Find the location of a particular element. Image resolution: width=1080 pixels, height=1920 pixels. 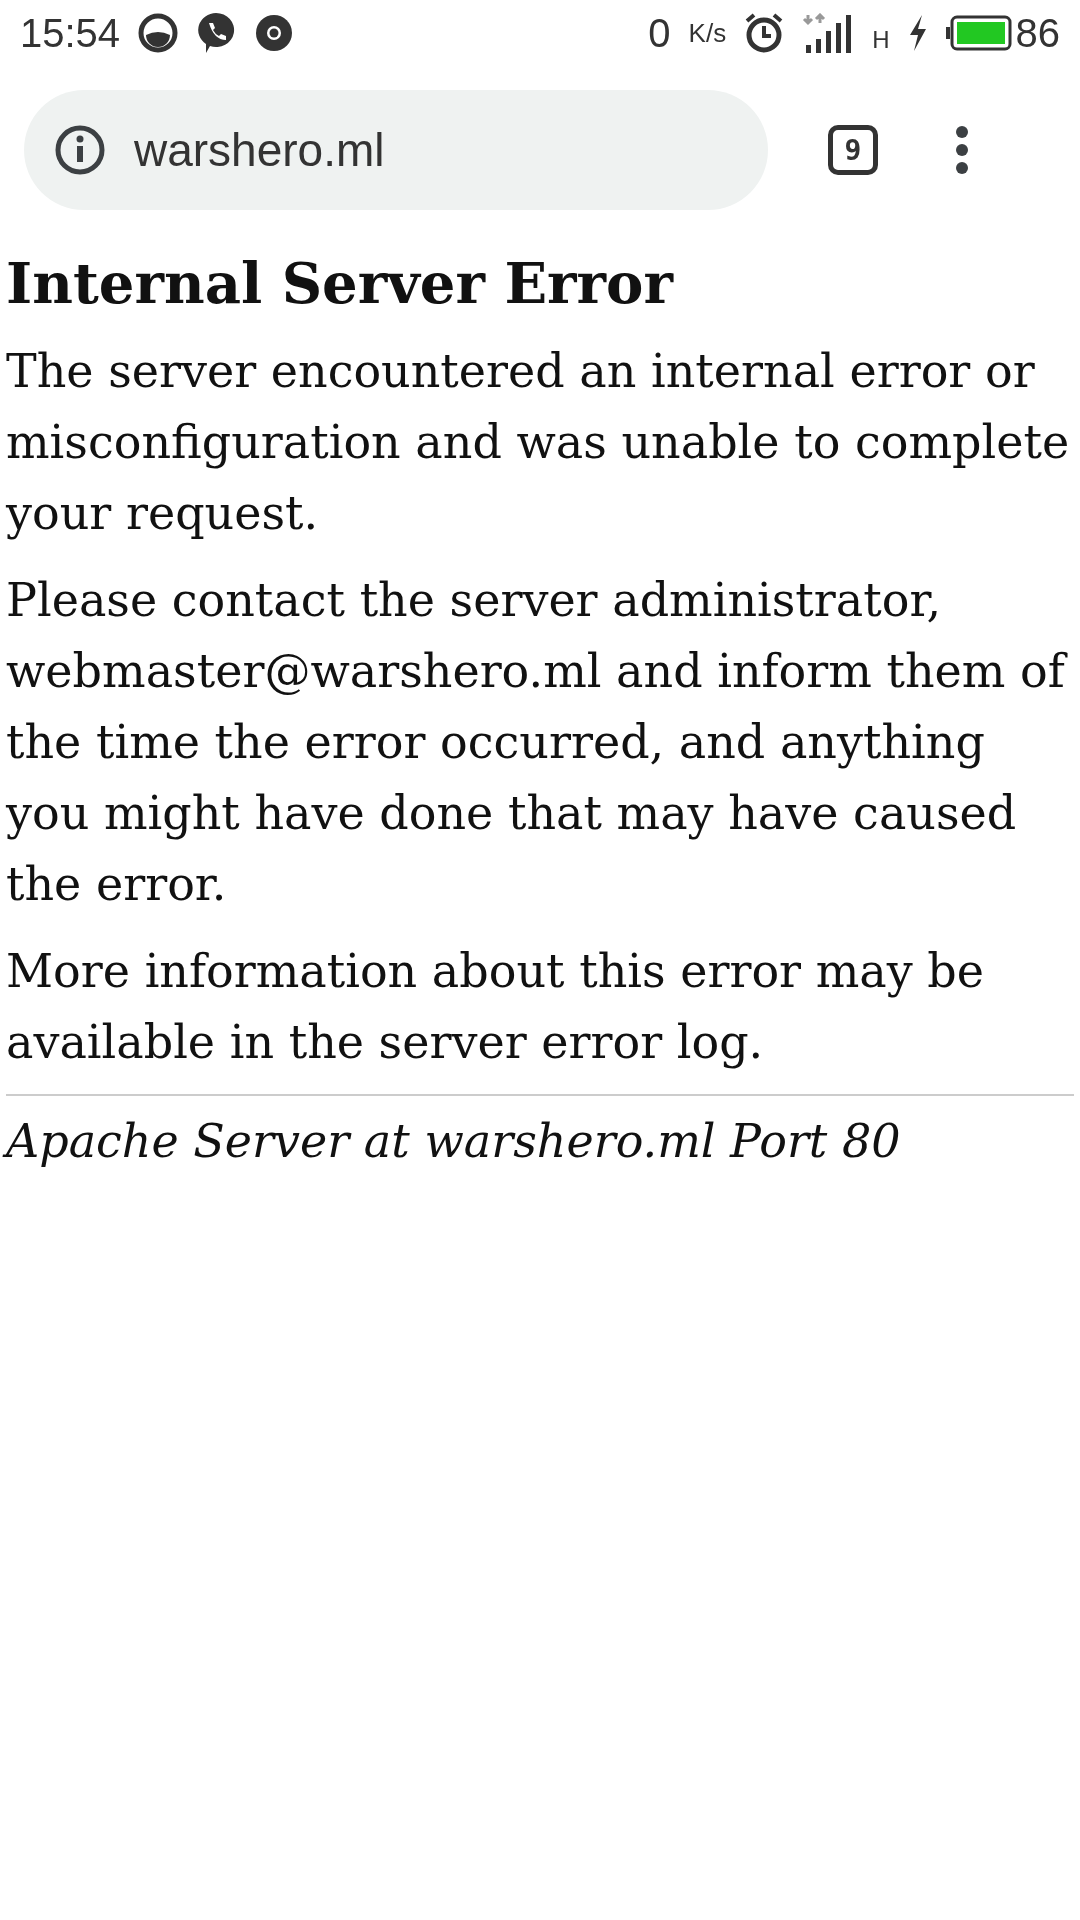

info-icon is located at coordinates (80, 150).